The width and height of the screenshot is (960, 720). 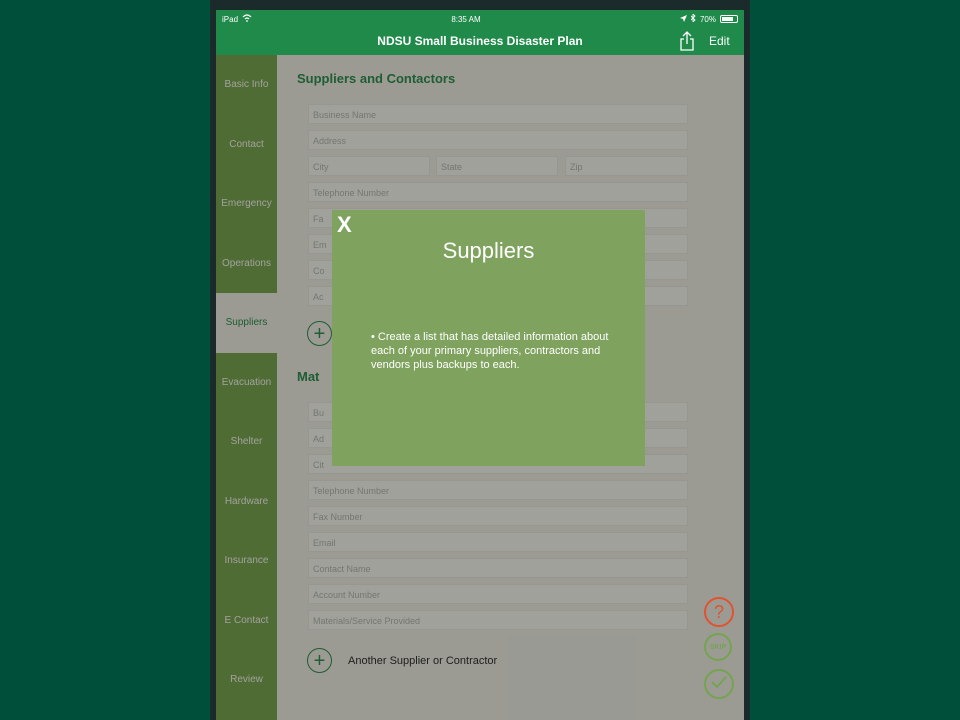 I want to click on device-label: iPad, so click(x=230, y=19).